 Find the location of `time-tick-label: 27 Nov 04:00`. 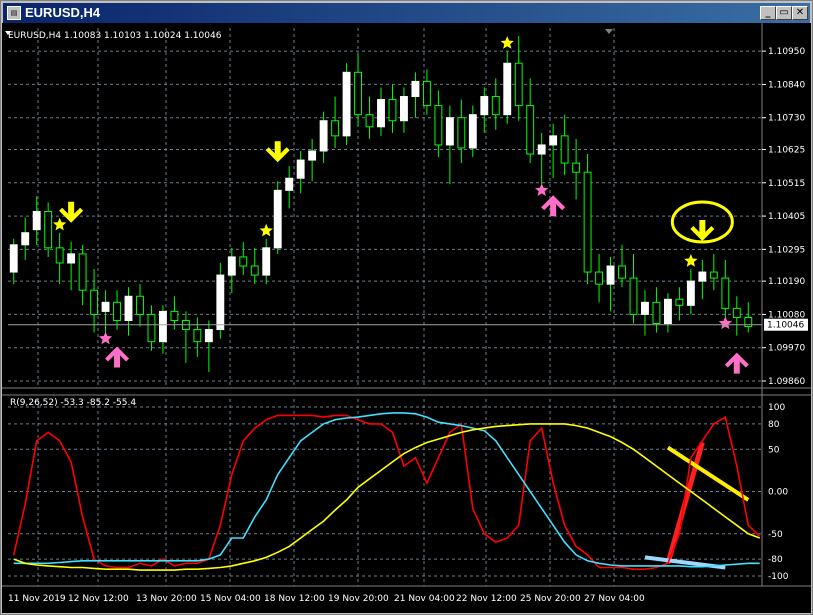

time-tick-label: 27 Nov 04:00 is located at coordinates (614, 599).